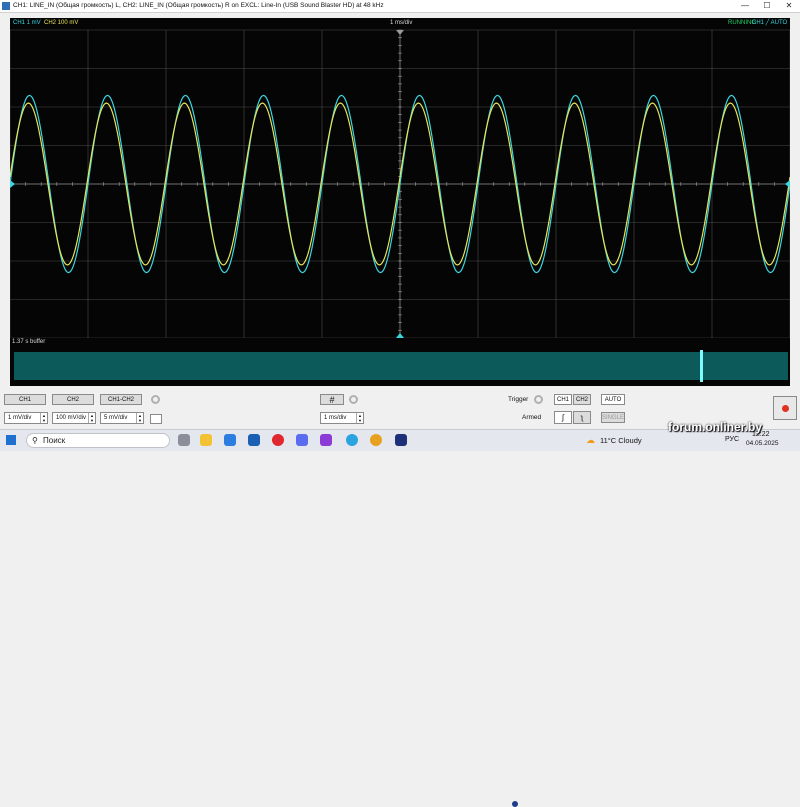  Describe the element at coordinates (155, 399) in the screenshot. I see `math-settings-gear-icon` at that location.